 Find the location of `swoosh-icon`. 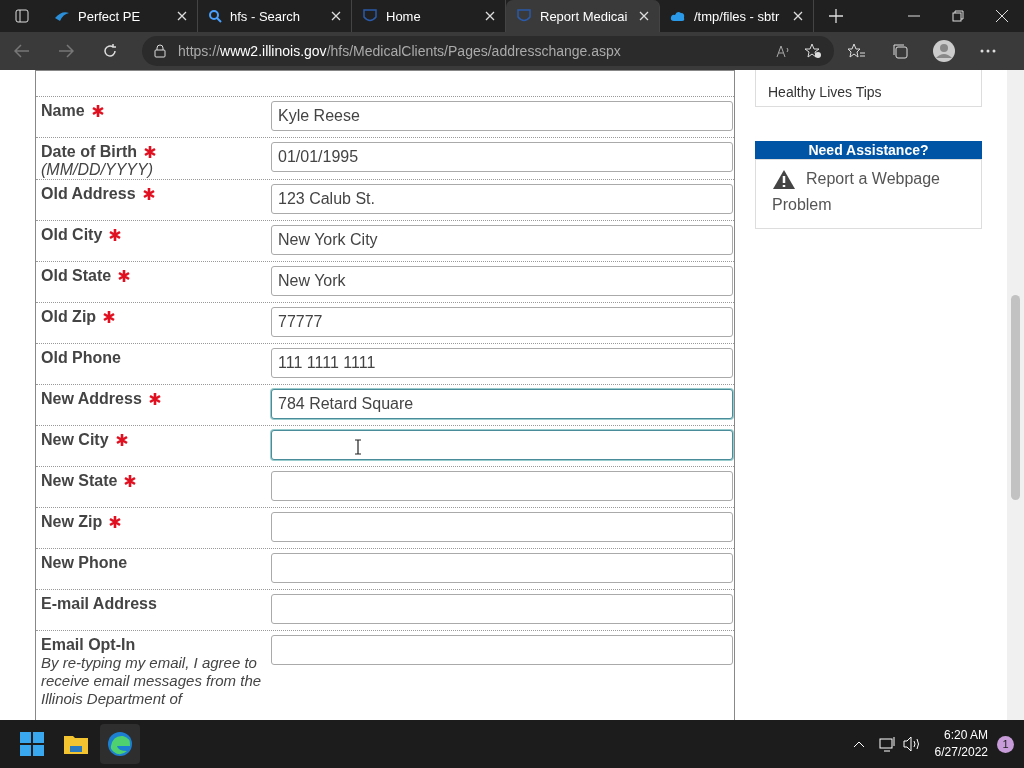

swoosh-icon is located at coordinates (62, 16).